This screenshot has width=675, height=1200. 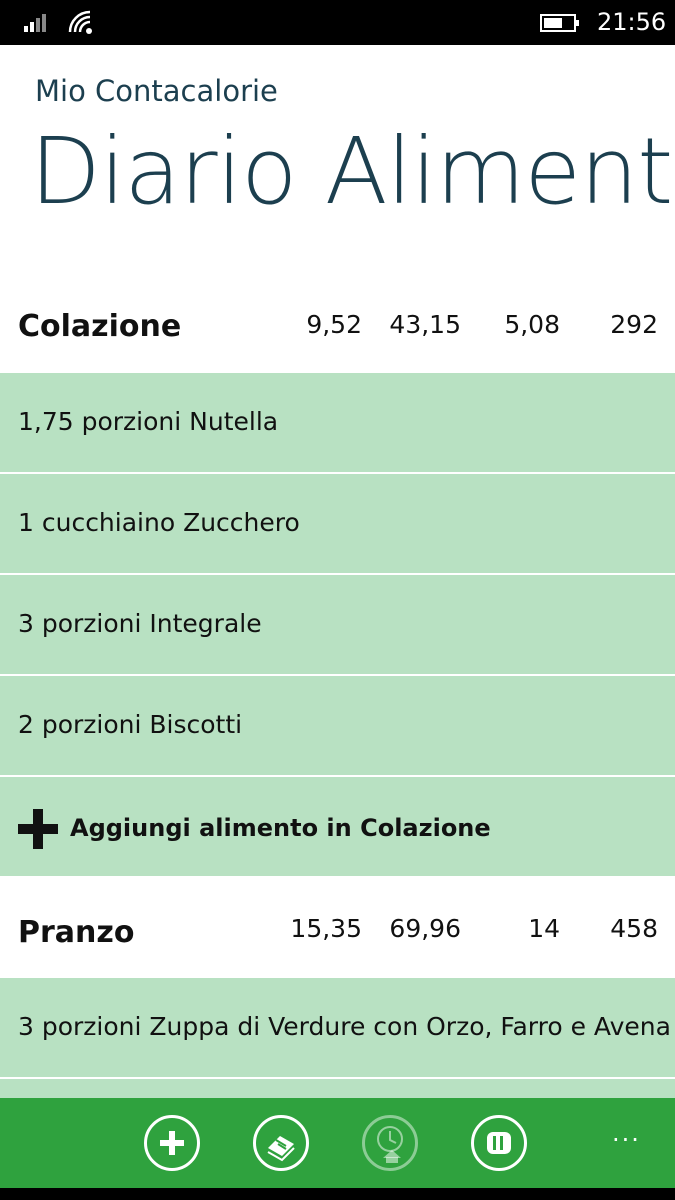 I want to click on page-title-container: Diario Alimentare, so click(x=337, y=175).